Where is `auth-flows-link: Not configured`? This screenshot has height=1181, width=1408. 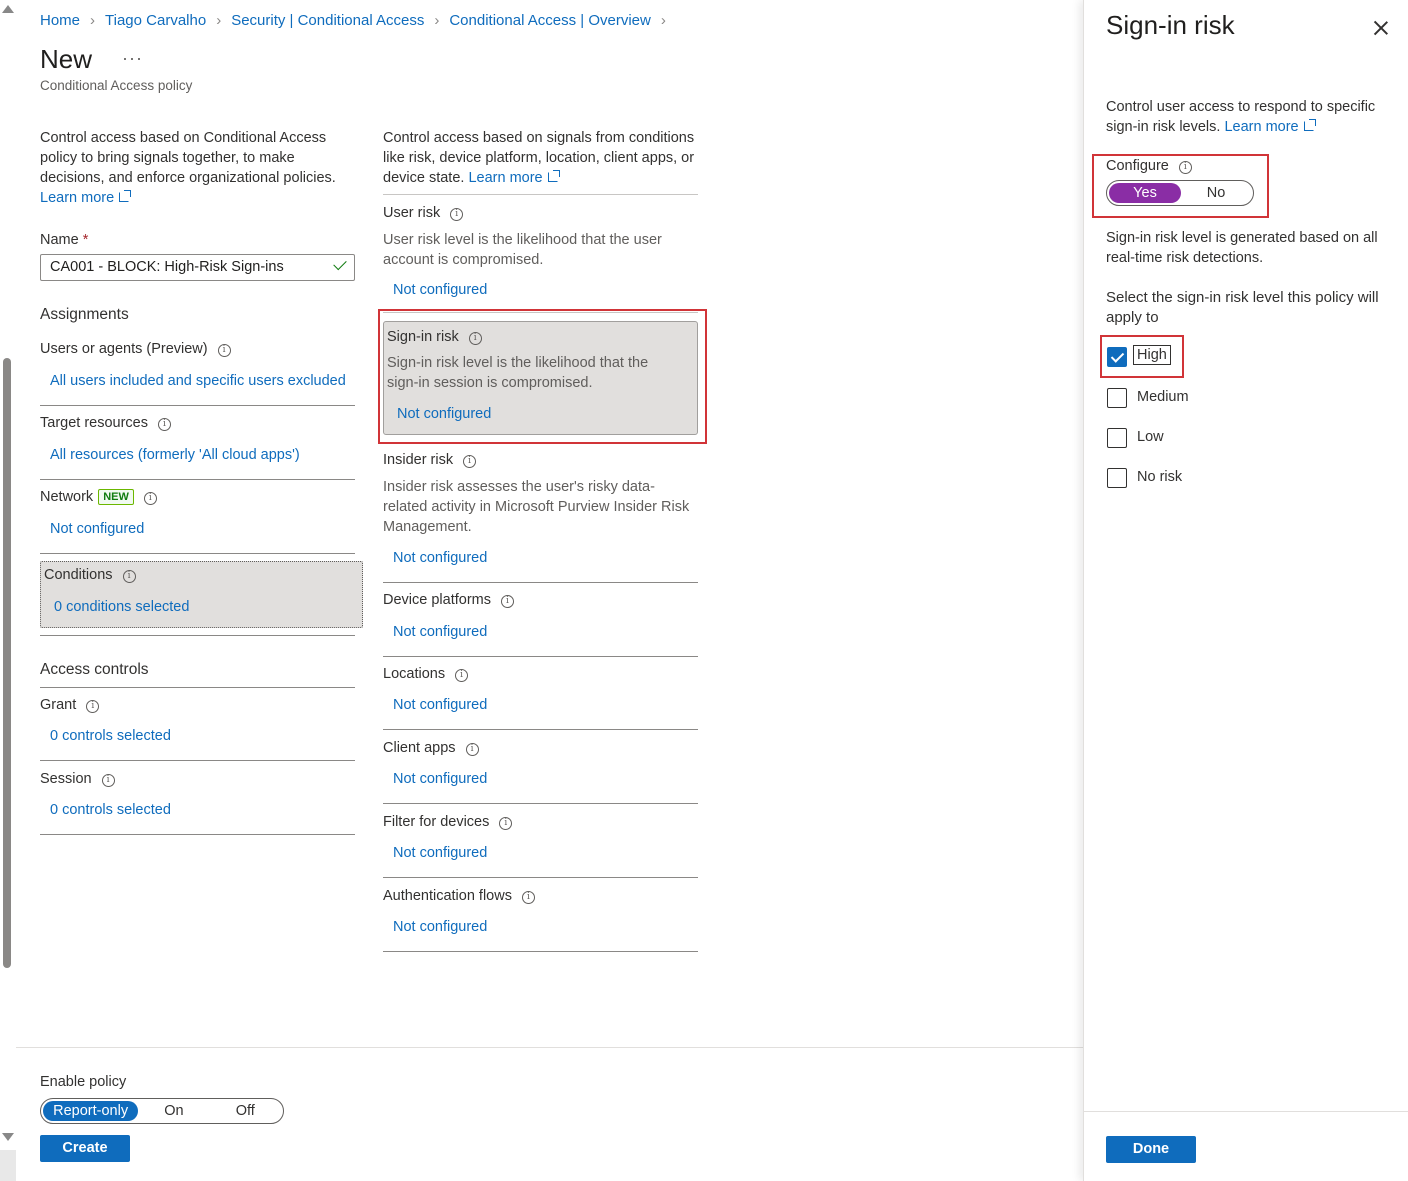
auth-flows-link: Not configured is located at coordinates (440, 927).